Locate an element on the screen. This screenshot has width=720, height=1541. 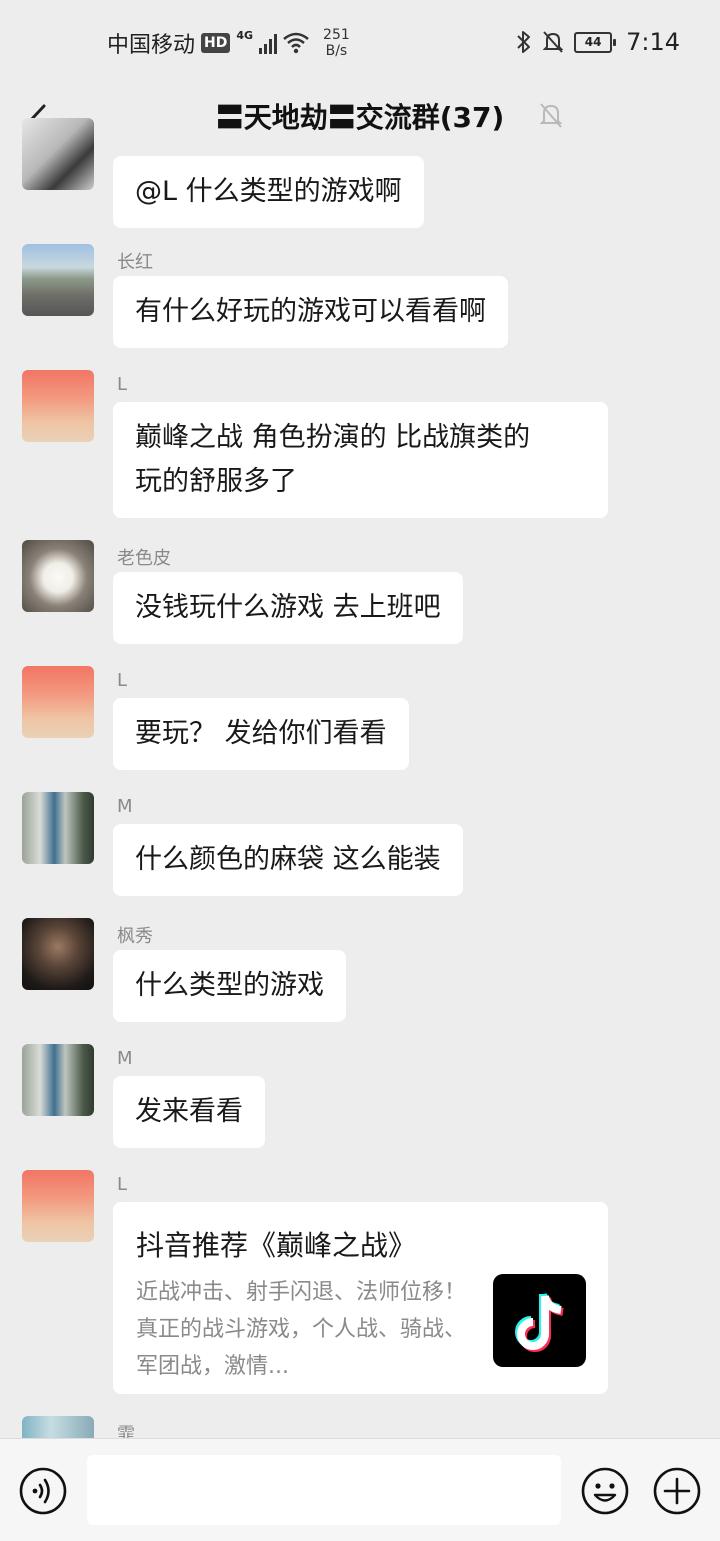
signal-icon is located at coordinates (268, 43).